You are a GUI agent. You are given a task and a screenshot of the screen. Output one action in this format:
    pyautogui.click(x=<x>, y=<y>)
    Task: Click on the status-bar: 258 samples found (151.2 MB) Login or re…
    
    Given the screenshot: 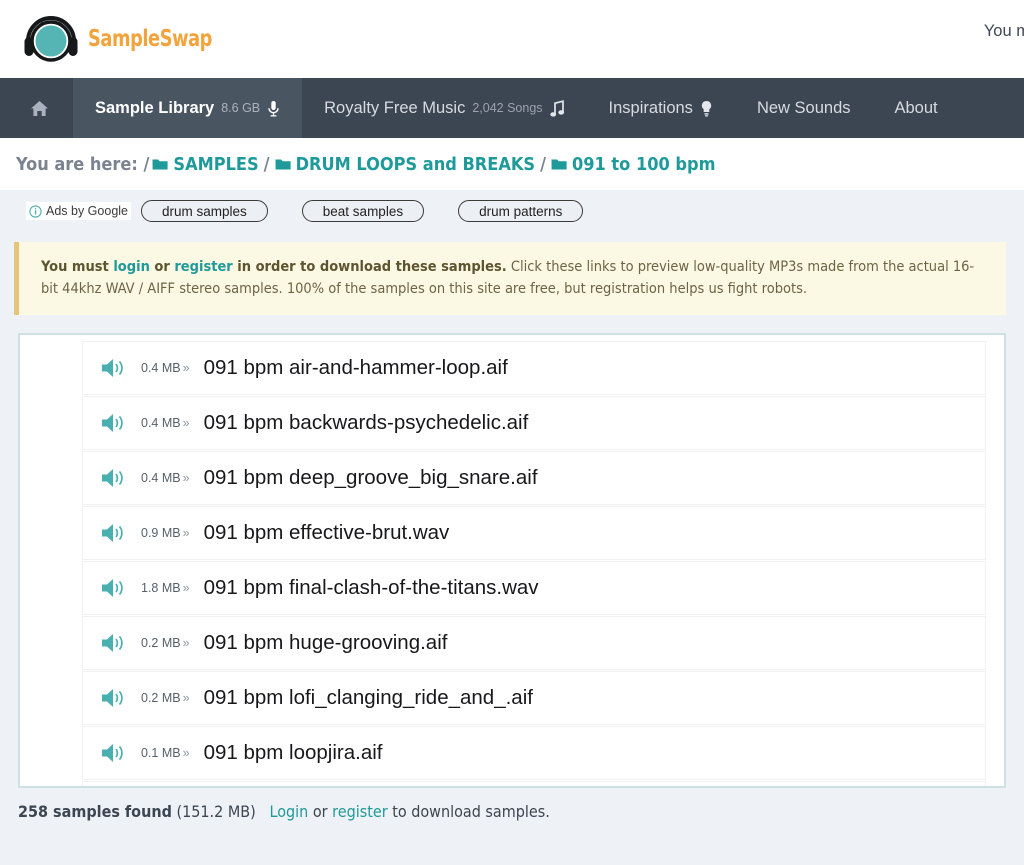 What is the action you would take?
    pyautogui.click(x=512, y=804)
    